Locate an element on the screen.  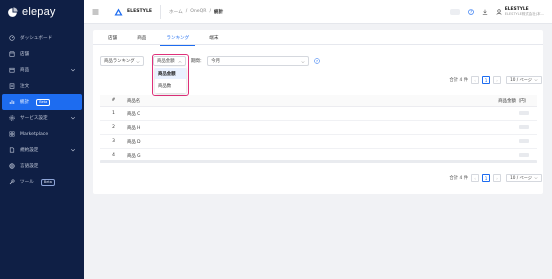
table-row: 2 商品 H is located at coordinates (318, 128).